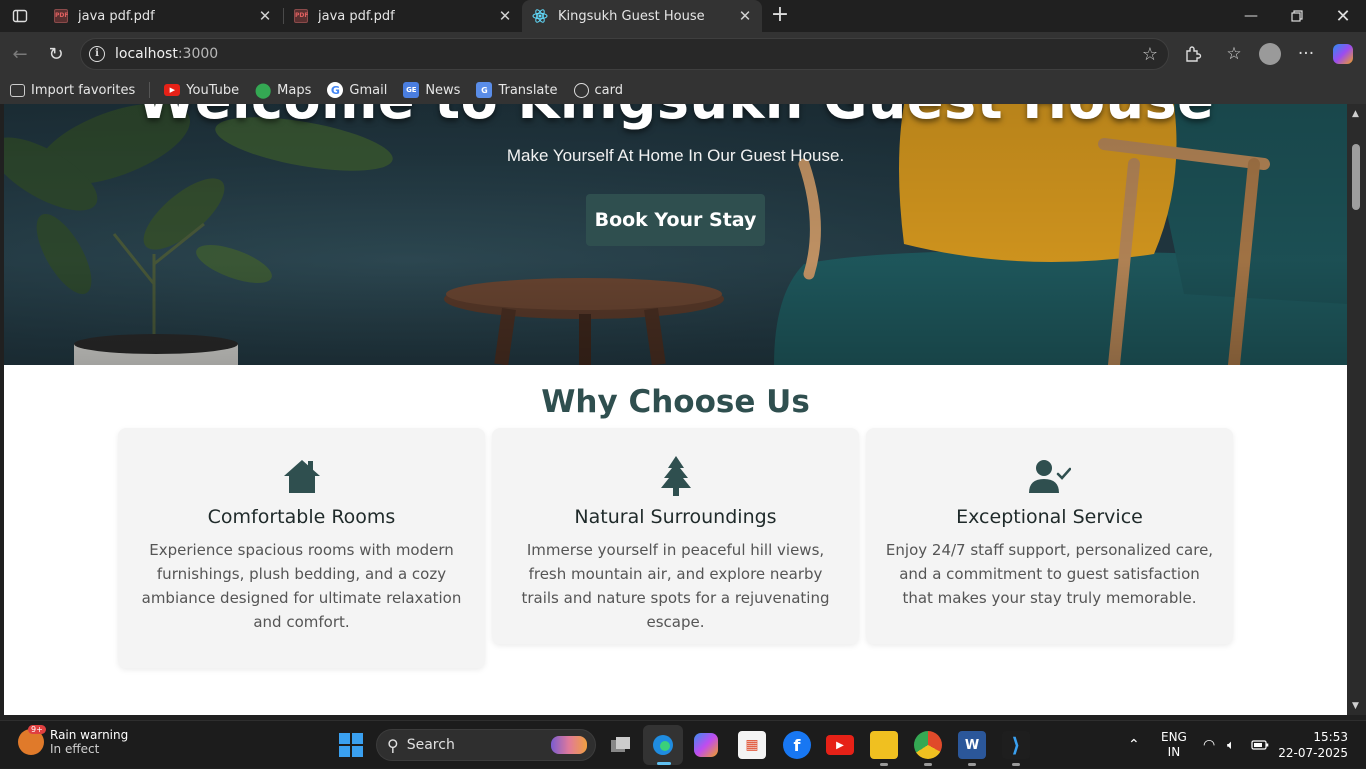 The height and width of the screenshot is (769, 1366). I want to click on region-code: IN, so click(1174, 752).